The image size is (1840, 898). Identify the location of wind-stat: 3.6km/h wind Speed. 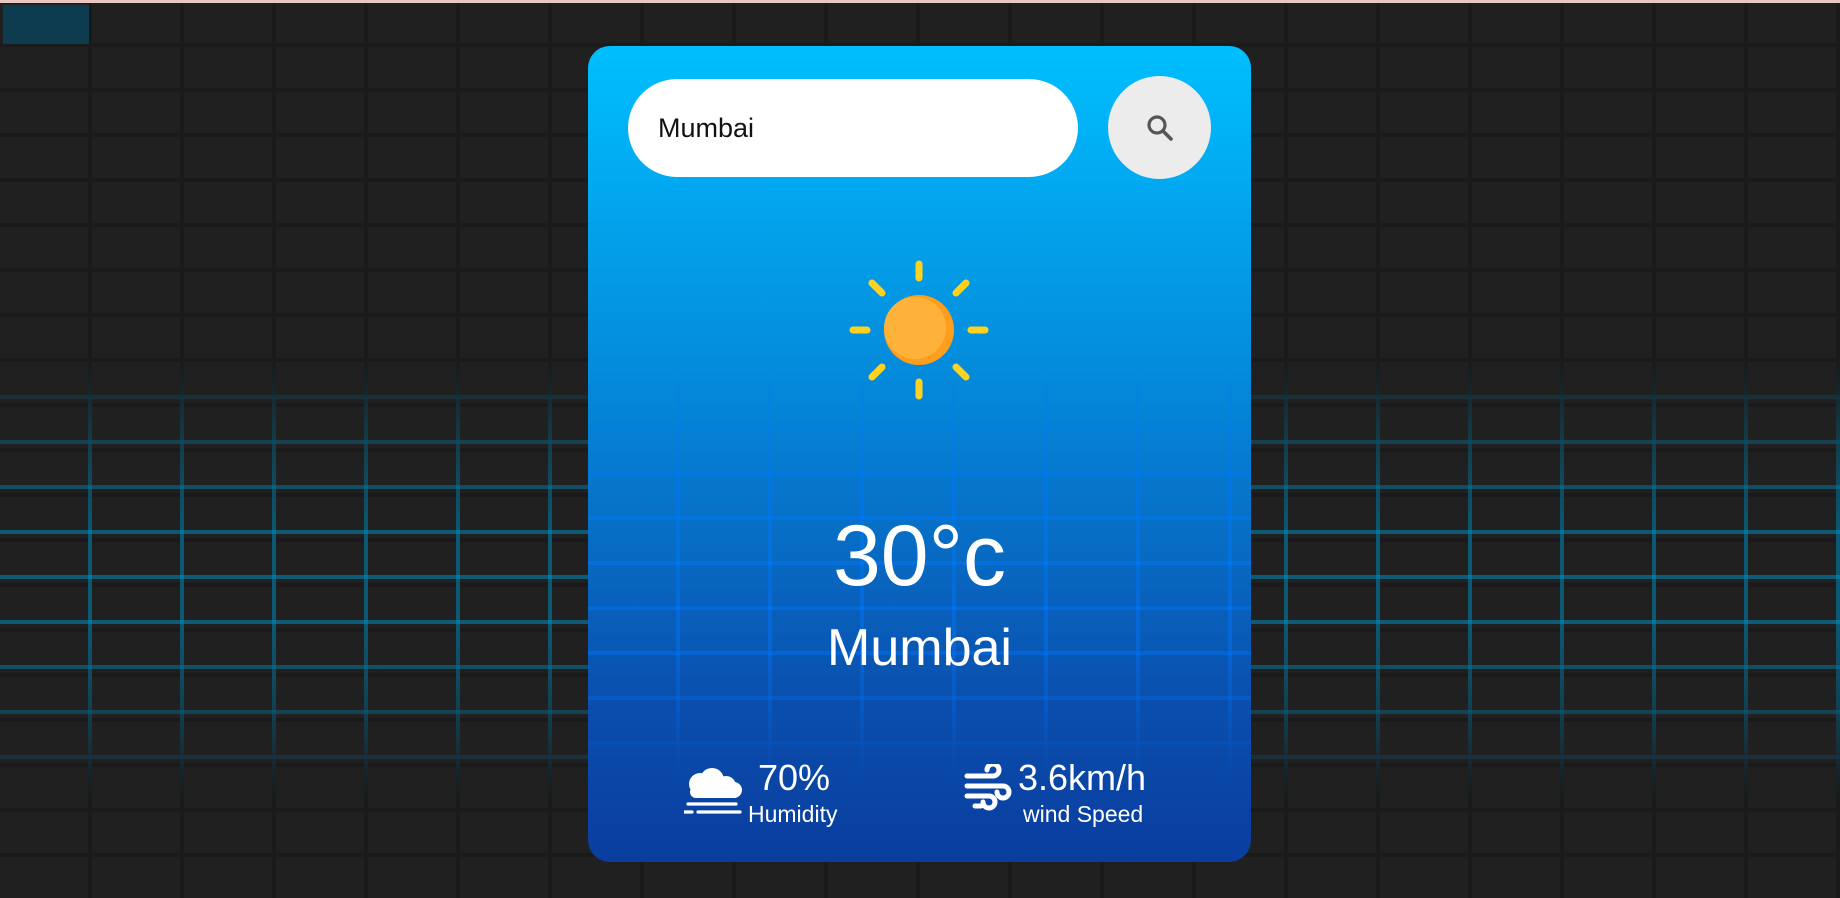
(1078, 798).